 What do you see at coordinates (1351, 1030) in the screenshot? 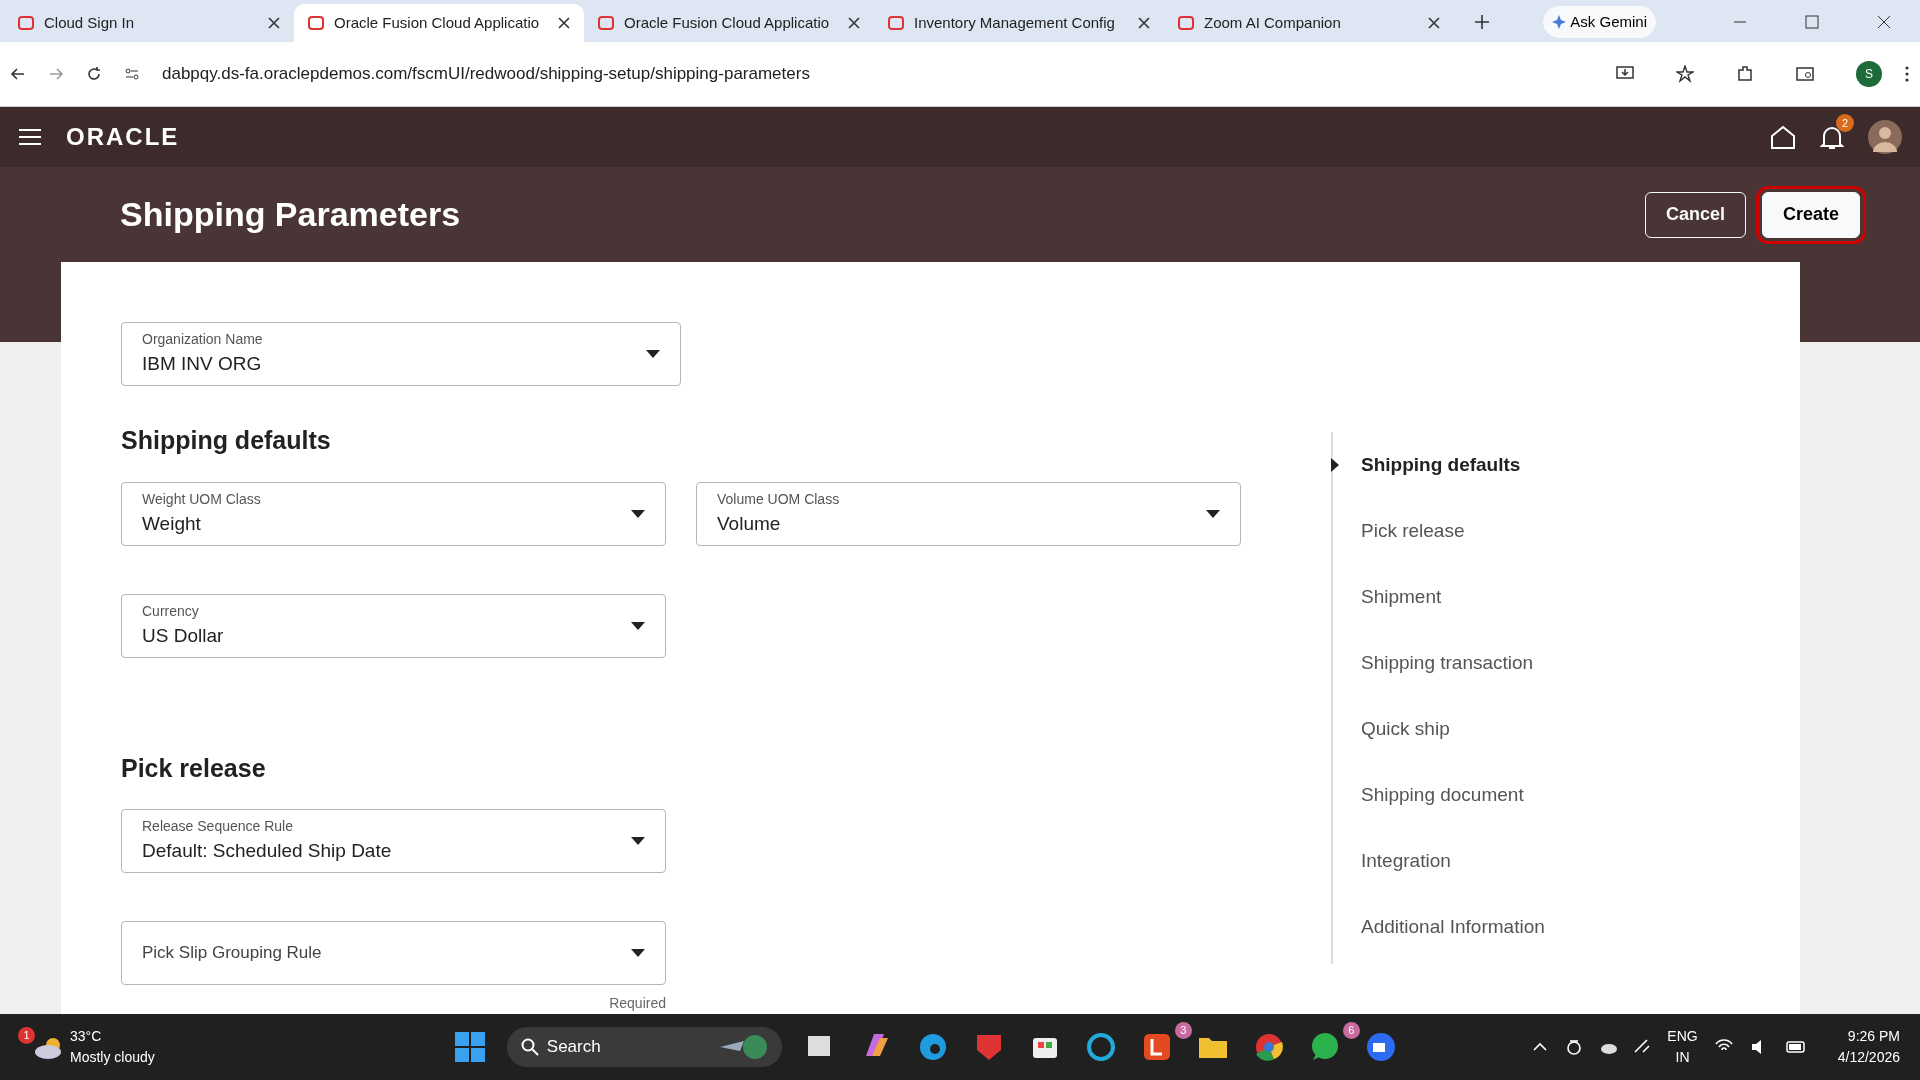
I see `app-badge: 6` at bounding box center [1351, 1030].